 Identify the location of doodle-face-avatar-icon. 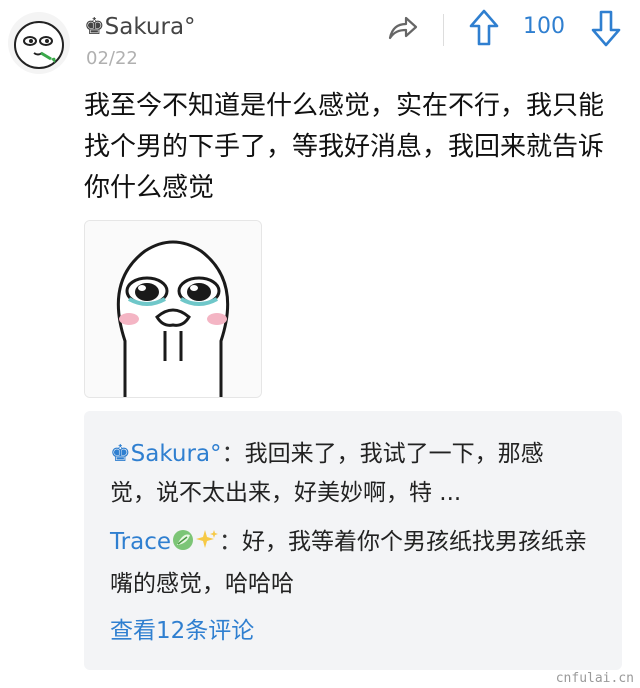
(39, 45).